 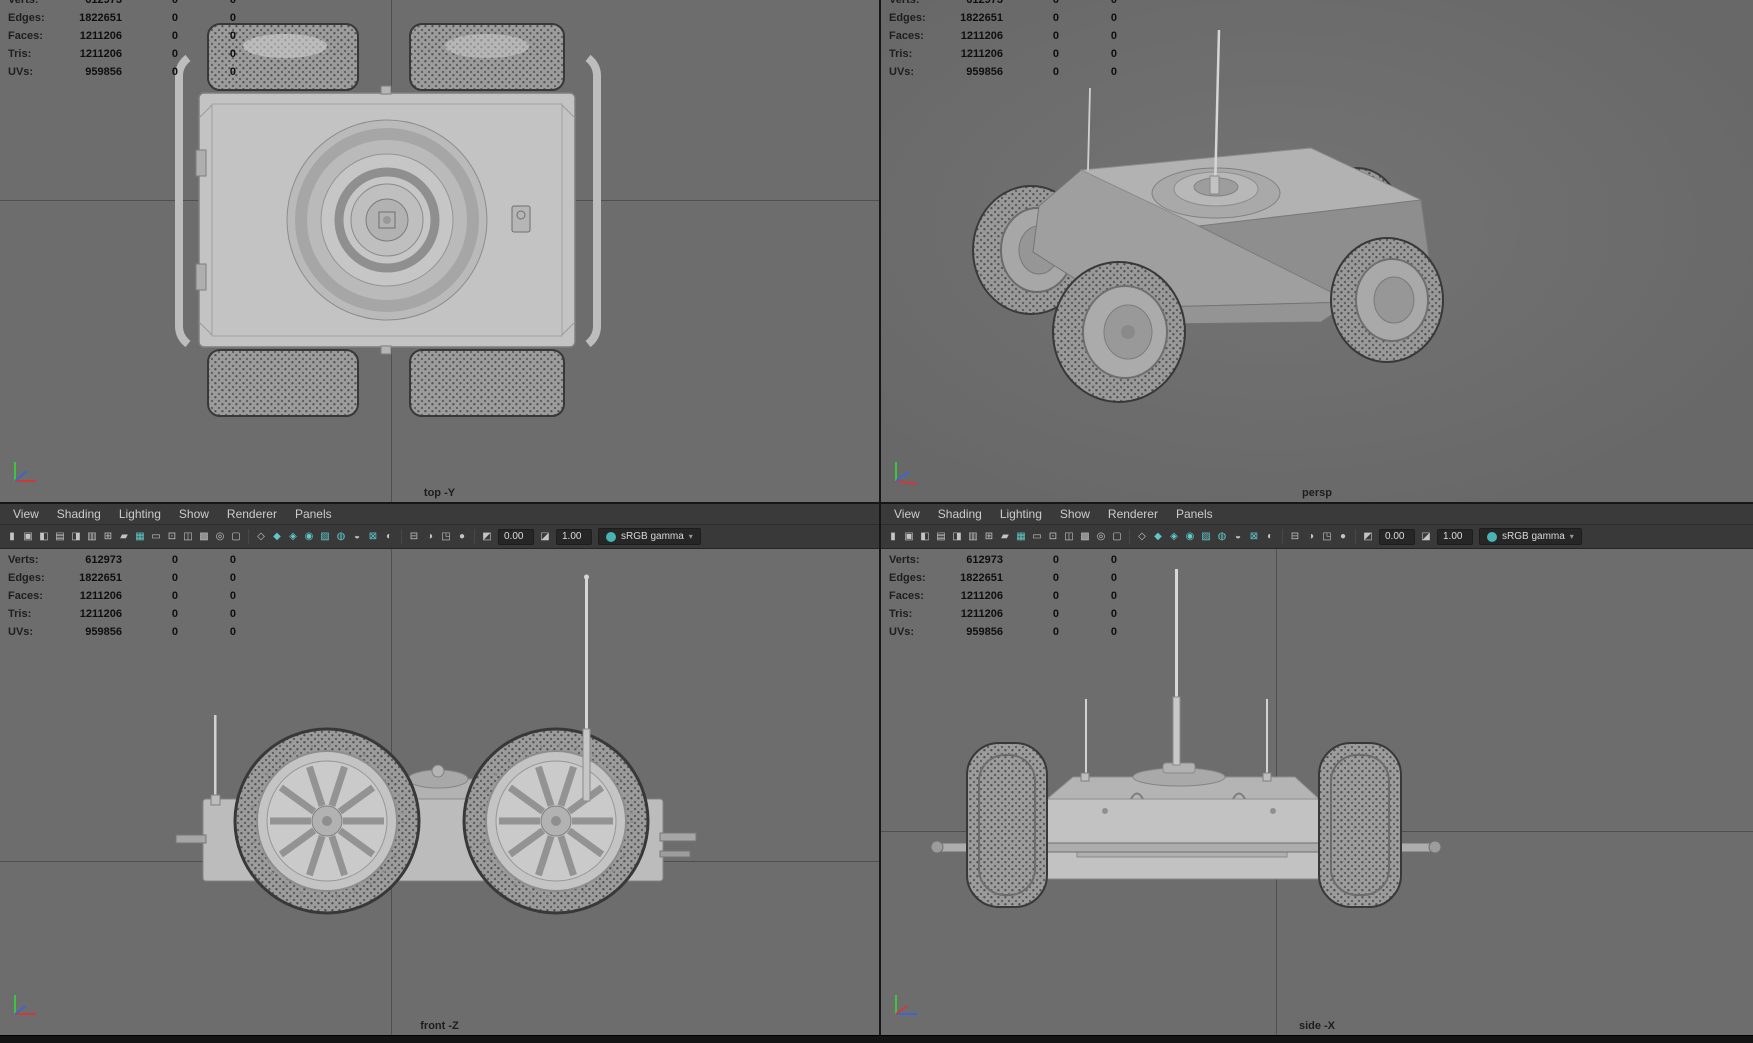 I want to click on stat-row: Tris: 1211206 0 0, so click(x=1003, y=54).